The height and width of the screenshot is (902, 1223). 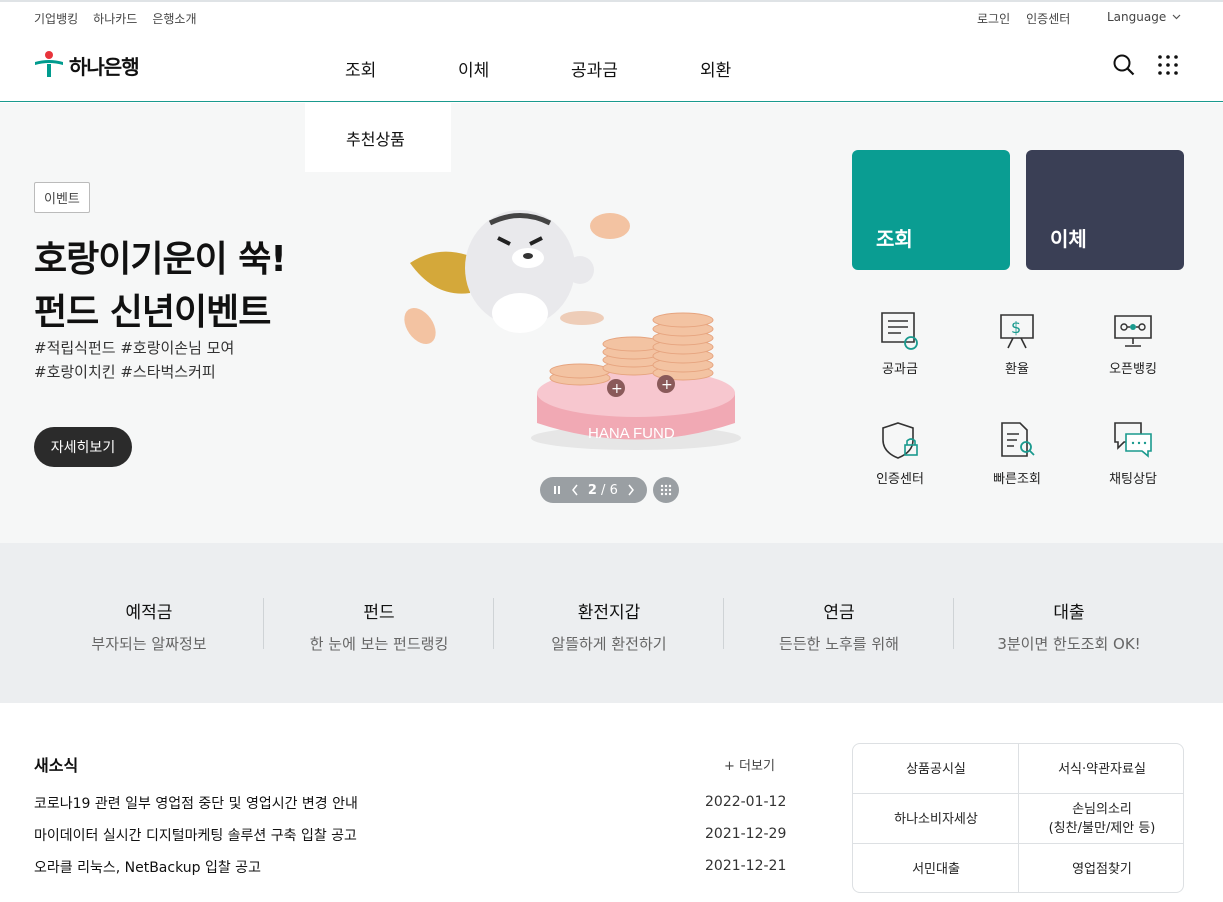 I want to click on category-title: 연금, so click(x=839, y=613).